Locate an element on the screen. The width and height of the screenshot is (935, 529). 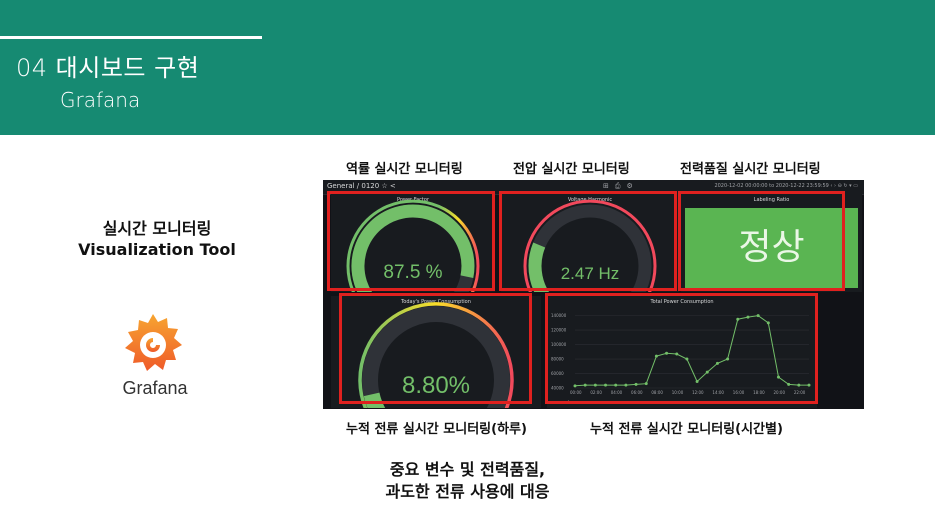
highlight-box-voltage is located at coordinates (588, 241).